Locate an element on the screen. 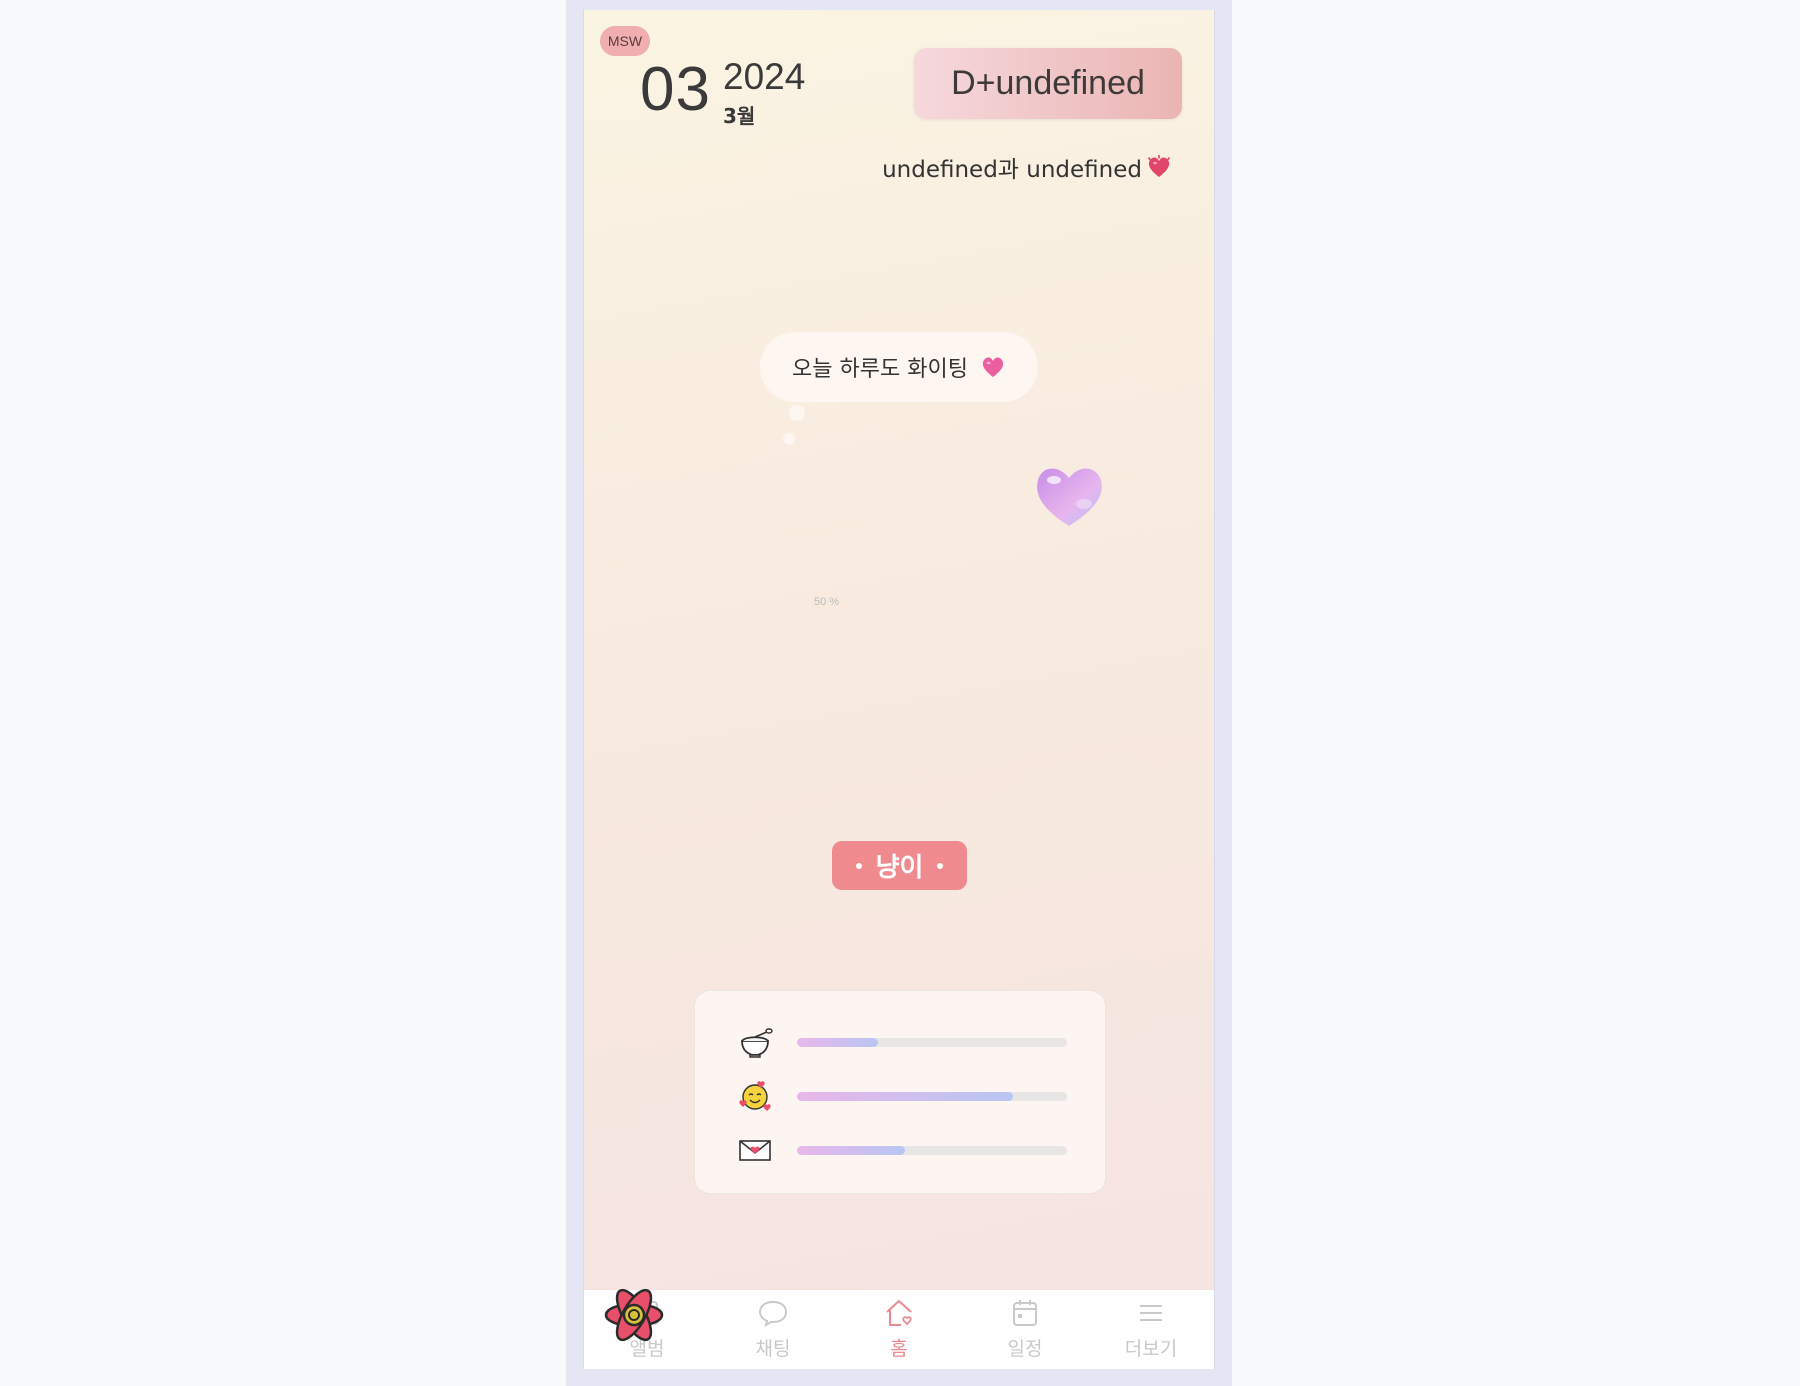 The image size is (1800, 1386). msw-badge: MSW is located at coordinates (625, 41).